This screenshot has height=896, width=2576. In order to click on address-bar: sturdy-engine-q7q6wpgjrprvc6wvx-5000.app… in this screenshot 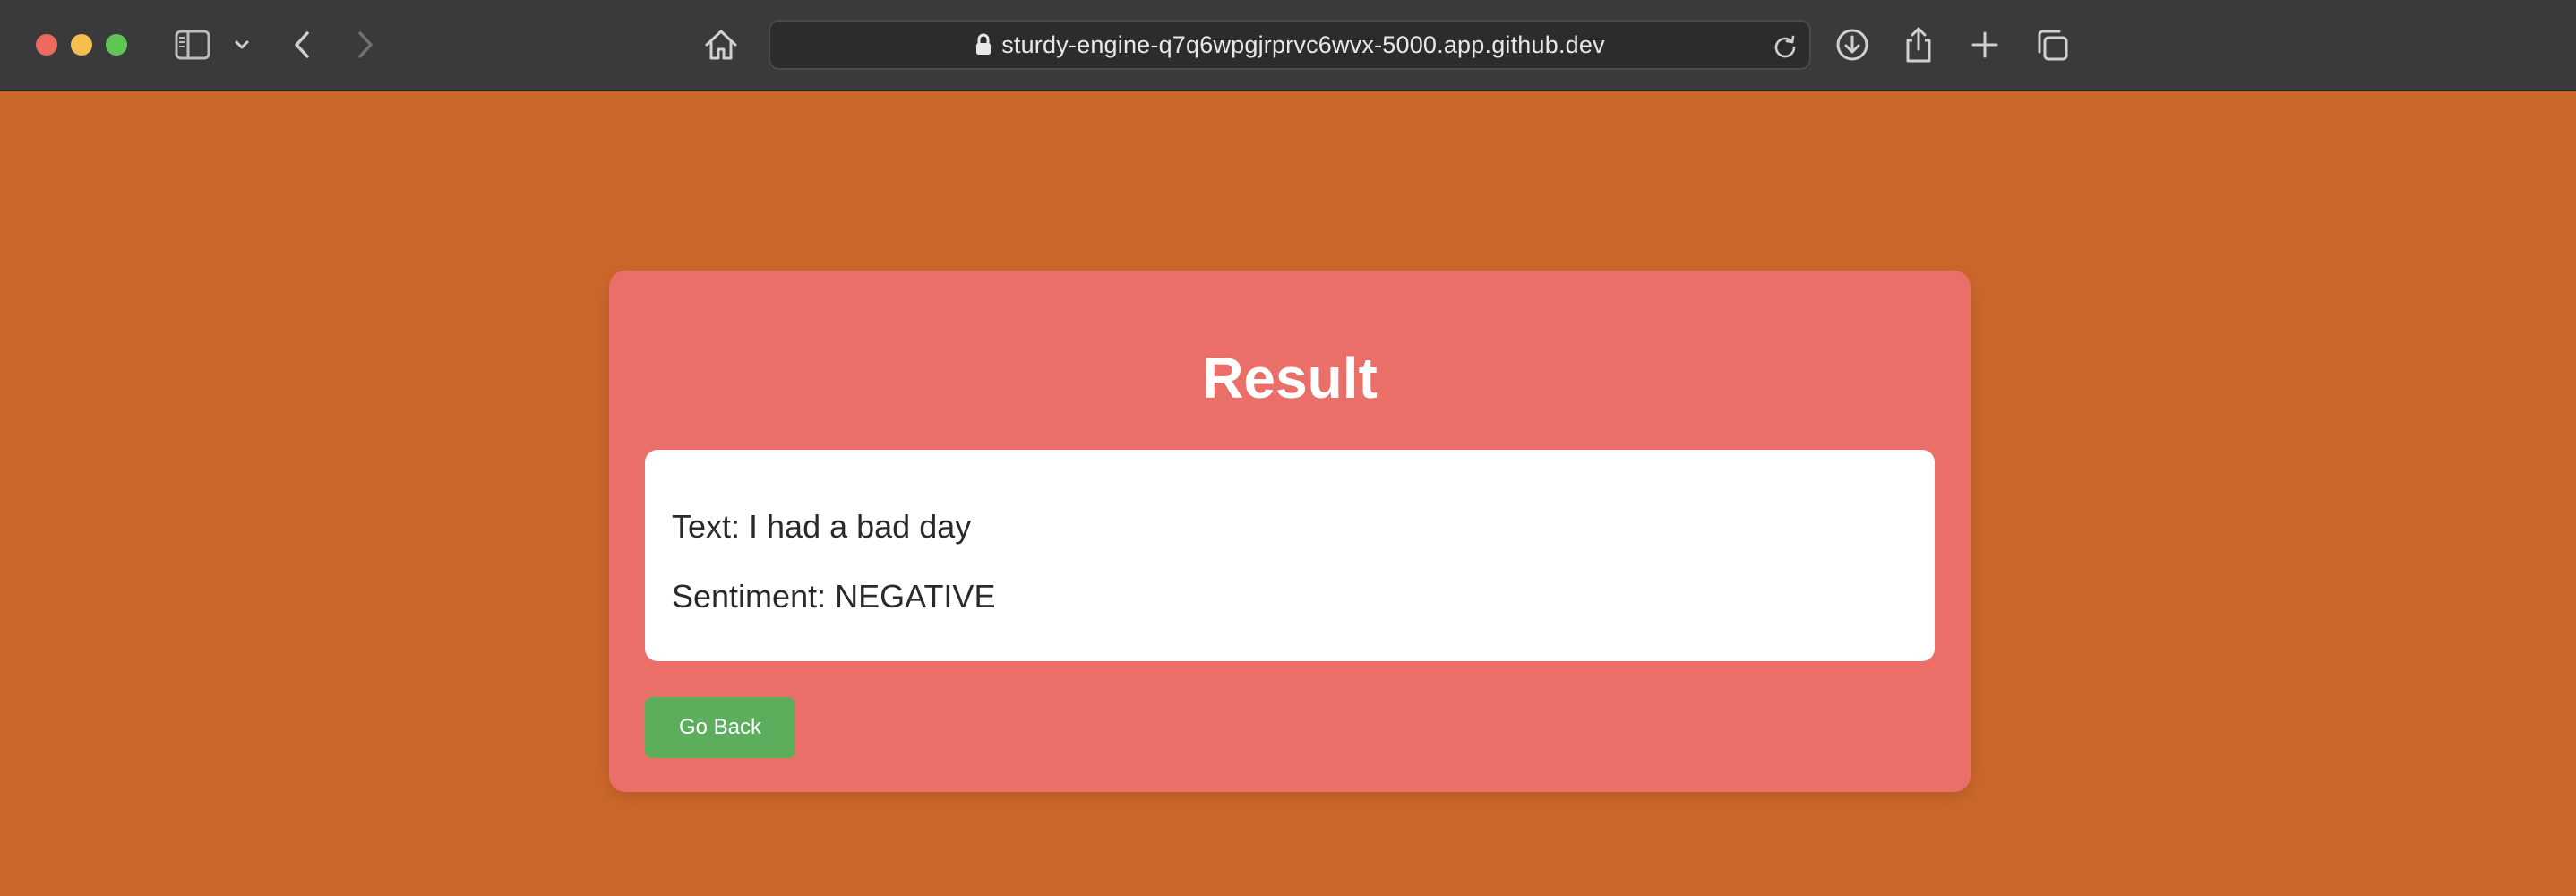, I will do `click(1290, 45)`.